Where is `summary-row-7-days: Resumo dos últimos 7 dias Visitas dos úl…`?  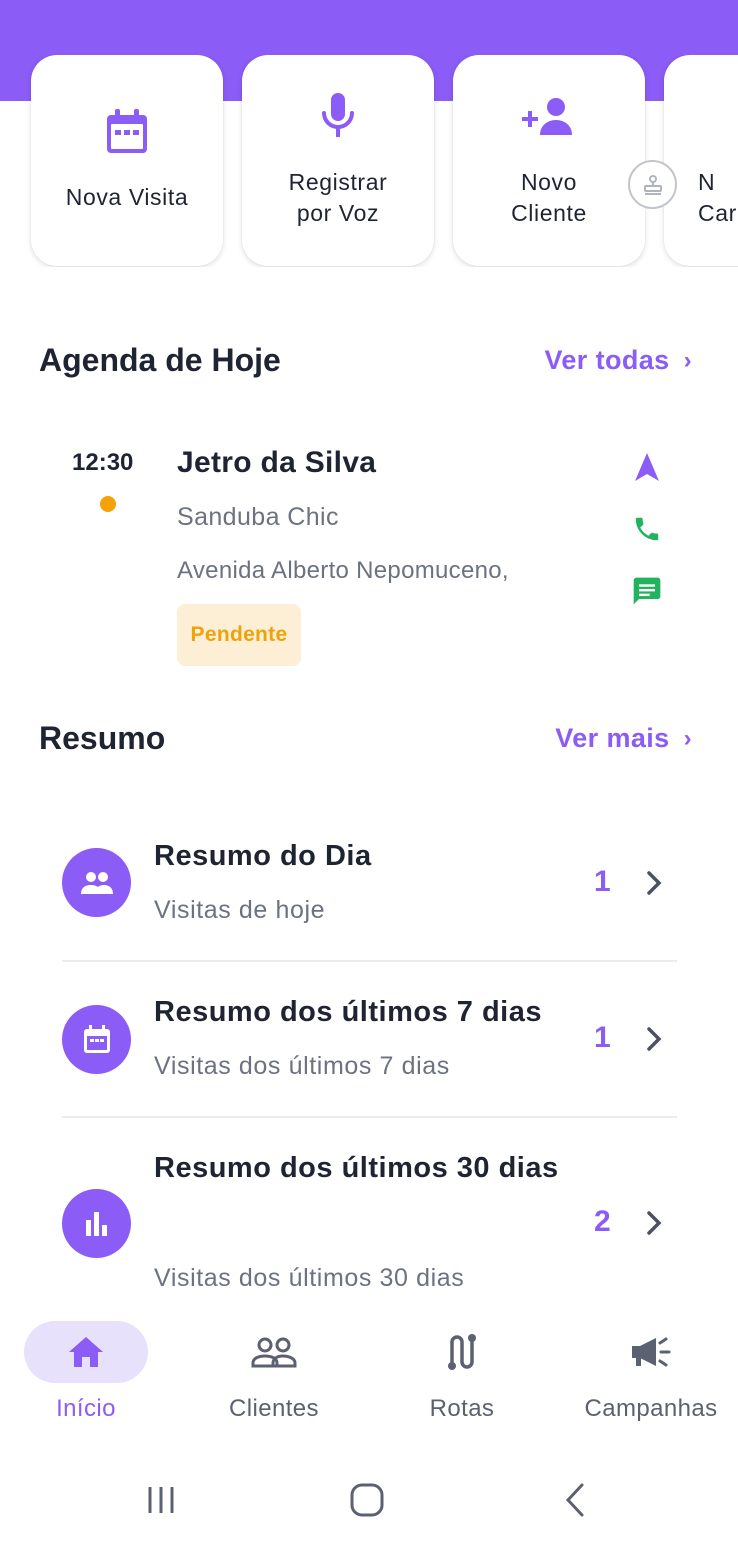 summary-row-7-days: Resumo dos últimos 7 dias Visitas dos úl… is located at coordinates (369, 1039).